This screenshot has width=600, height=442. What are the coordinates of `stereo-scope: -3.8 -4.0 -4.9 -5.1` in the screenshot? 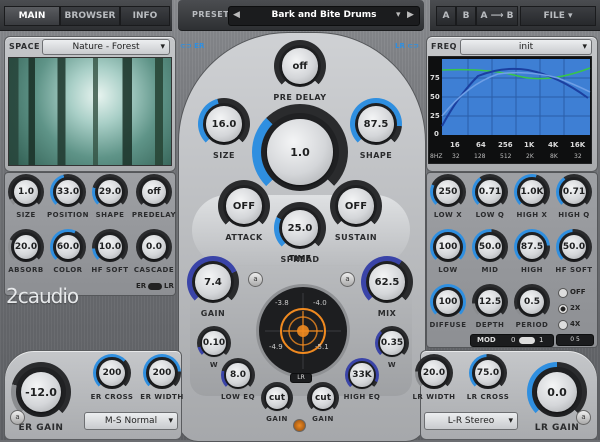 It's located at (303, 331).